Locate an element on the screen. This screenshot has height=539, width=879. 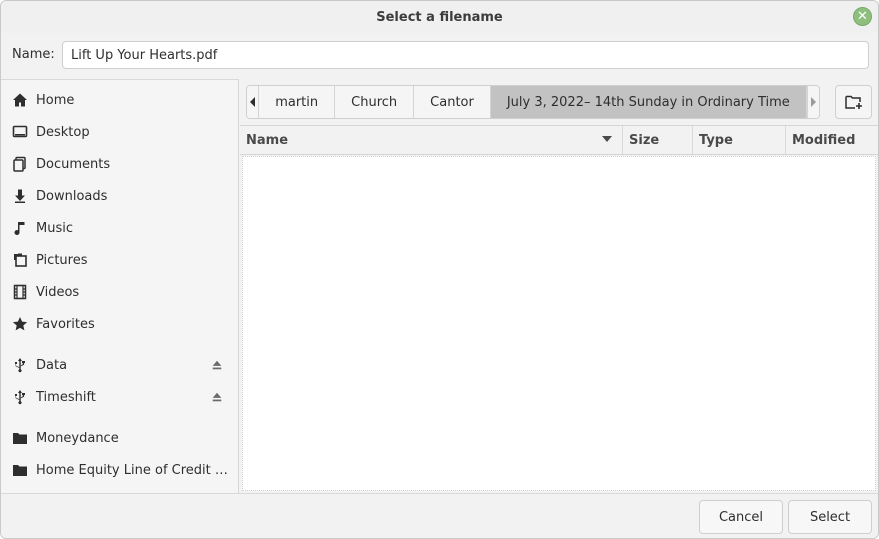
chevron-left-icon is located at coordinates (252, 102).